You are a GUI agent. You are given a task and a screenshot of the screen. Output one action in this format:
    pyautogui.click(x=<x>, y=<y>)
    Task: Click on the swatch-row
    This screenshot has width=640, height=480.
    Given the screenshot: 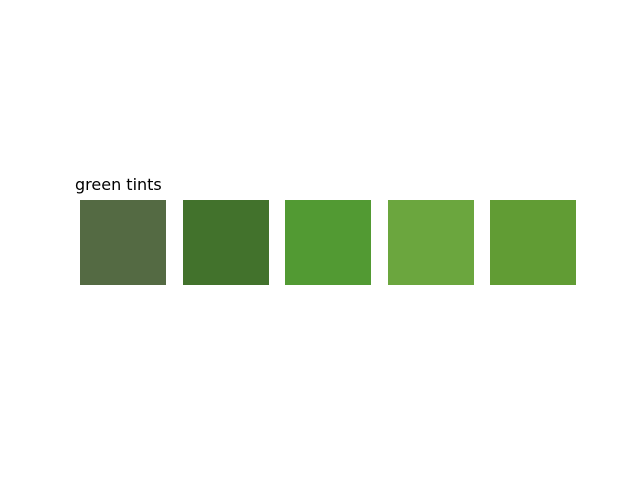 What is the action you would take?
    pyautogui.click(x=328, y=242)
    